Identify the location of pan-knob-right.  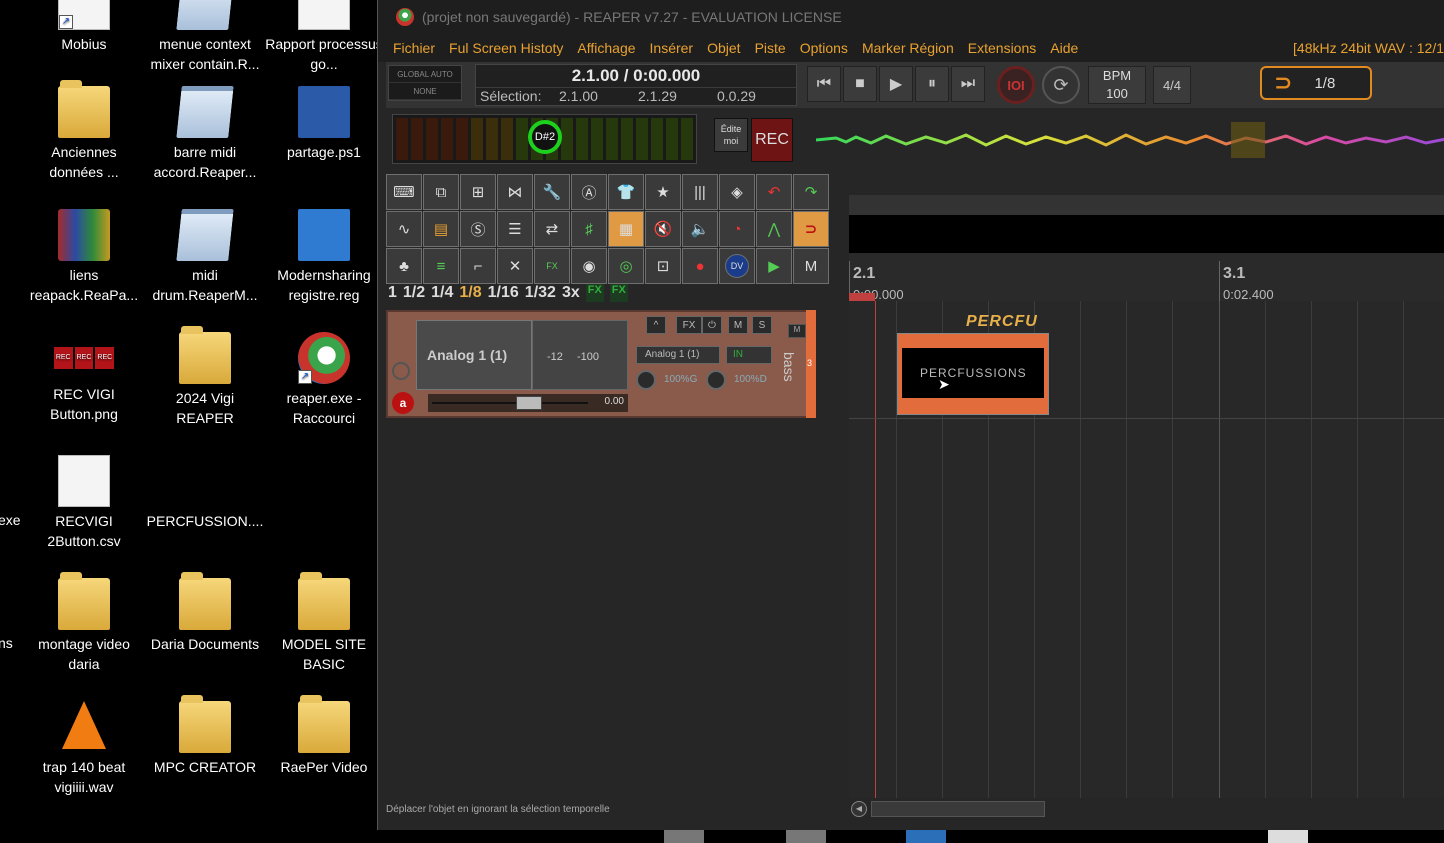
(716, 380).